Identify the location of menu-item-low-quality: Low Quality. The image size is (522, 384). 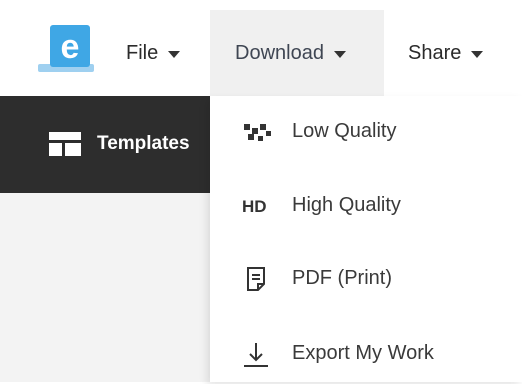
(366, 132).